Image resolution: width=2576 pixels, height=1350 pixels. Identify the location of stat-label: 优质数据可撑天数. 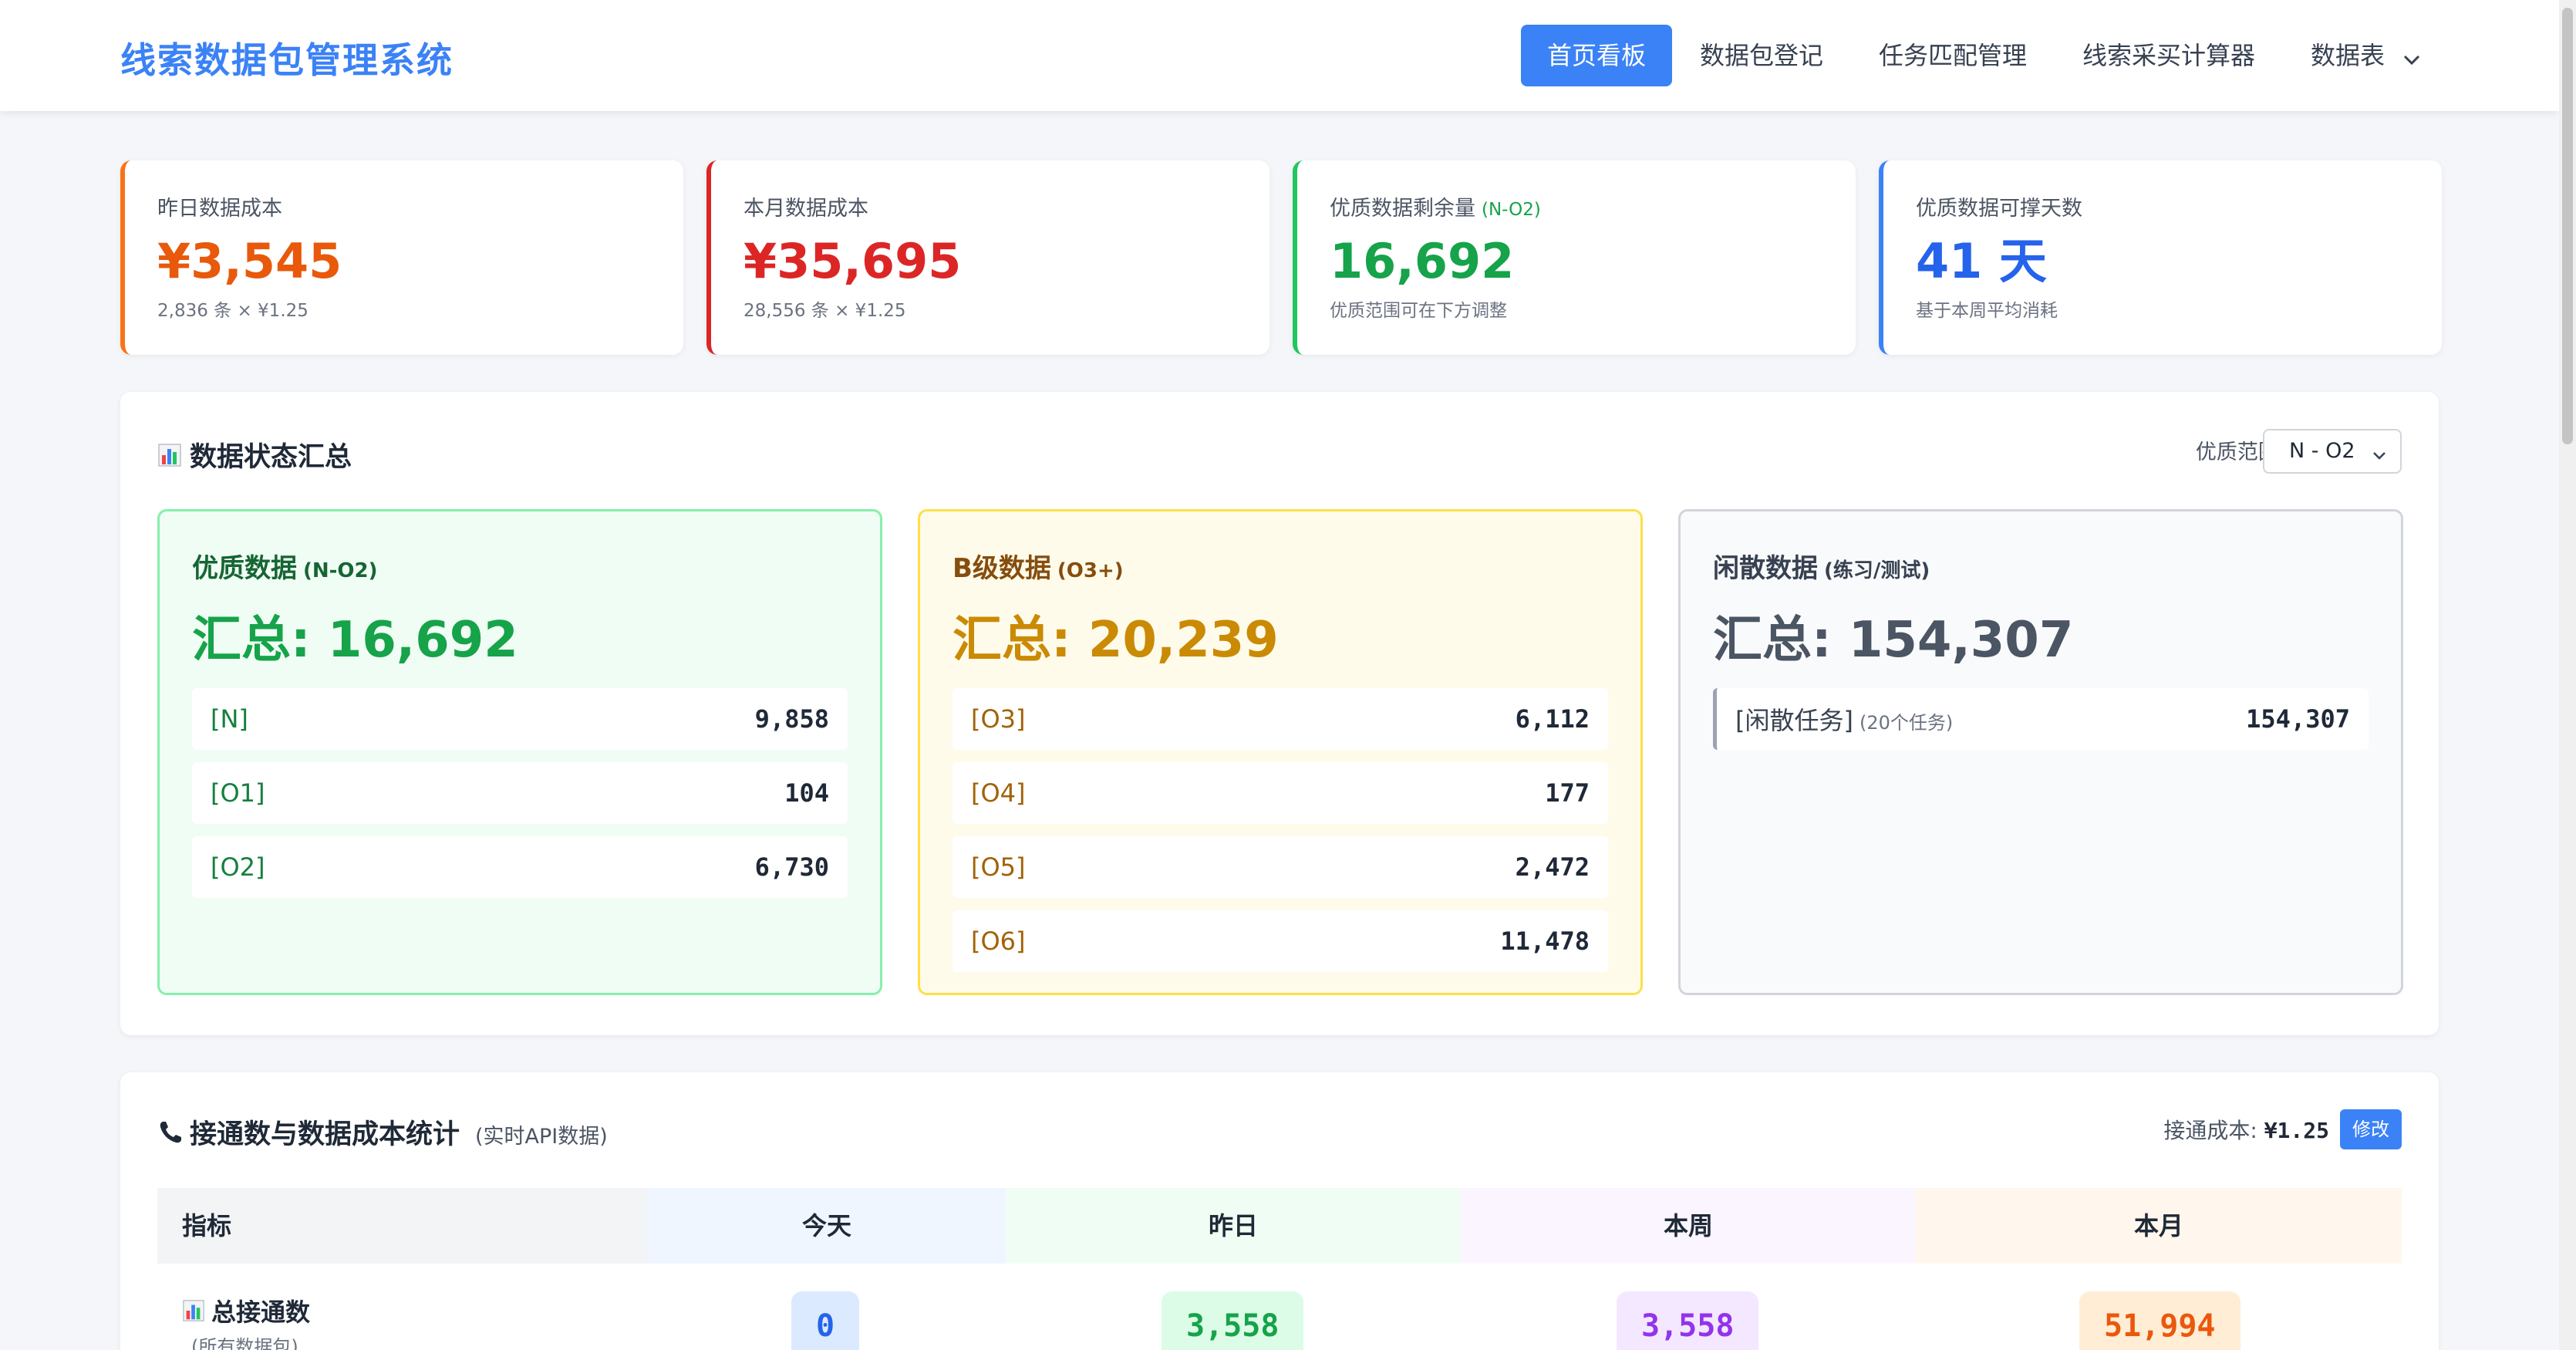
(1999, 209).